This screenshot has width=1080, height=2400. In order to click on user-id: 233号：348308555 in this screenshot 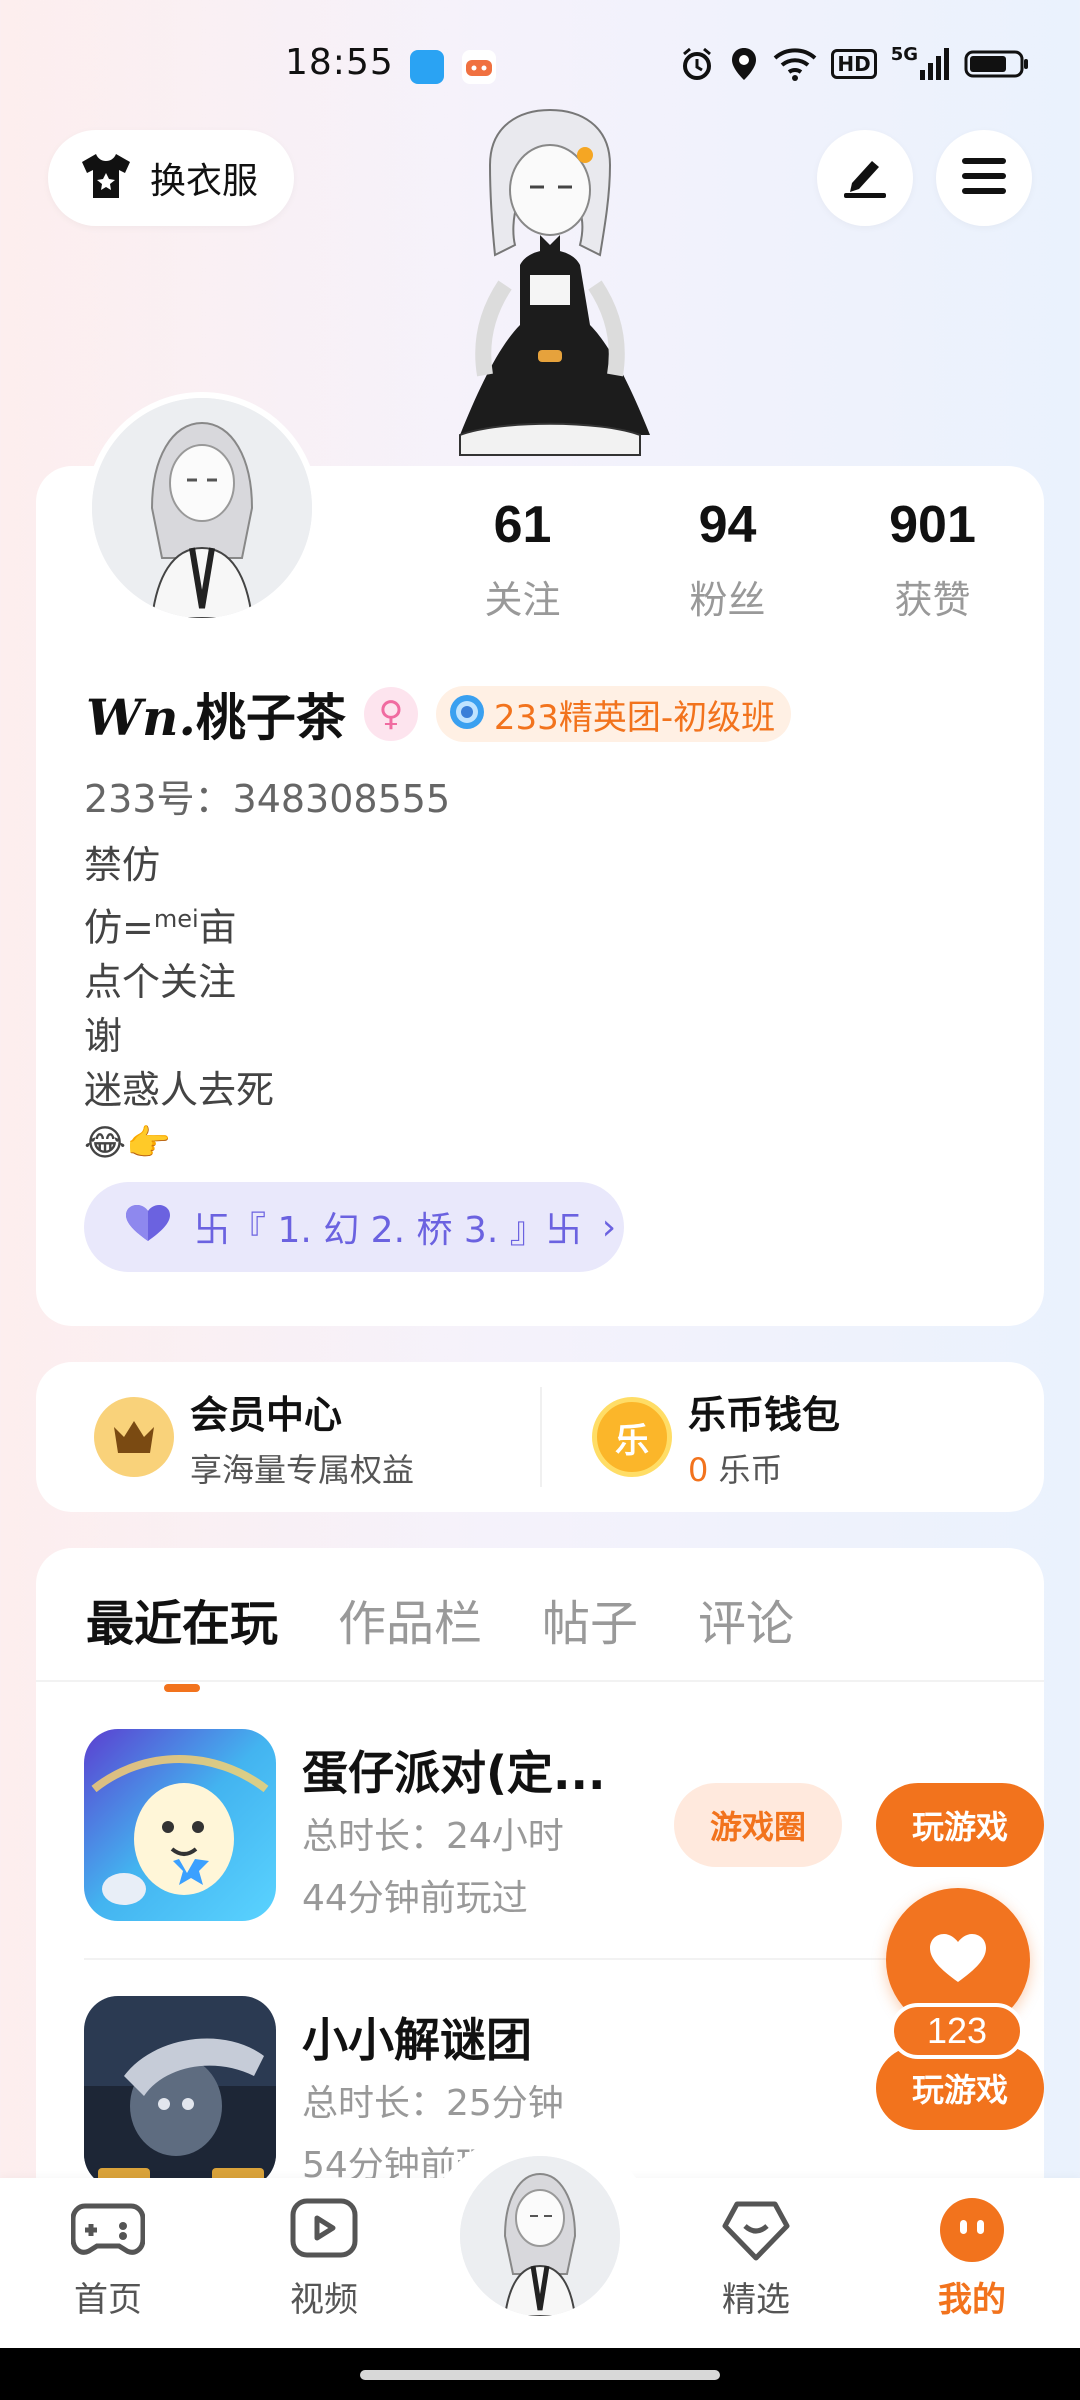, I will do `click(267, 795)`.